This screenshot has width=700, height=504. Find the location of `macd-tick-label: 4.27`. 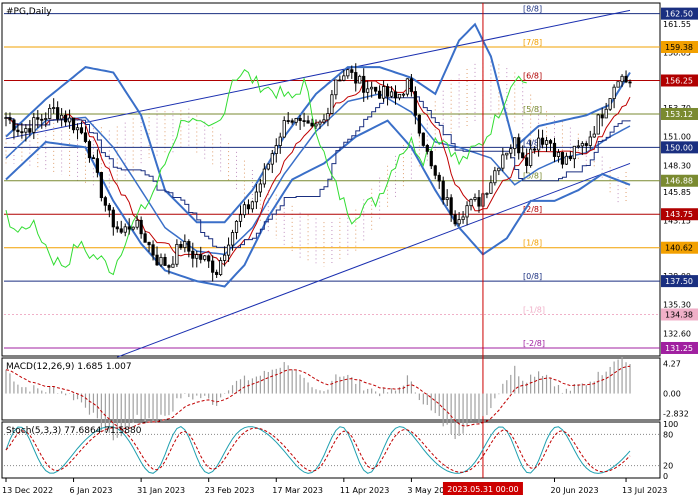

macd-tick-label: 4.27 is located at coordinates (672, 364).